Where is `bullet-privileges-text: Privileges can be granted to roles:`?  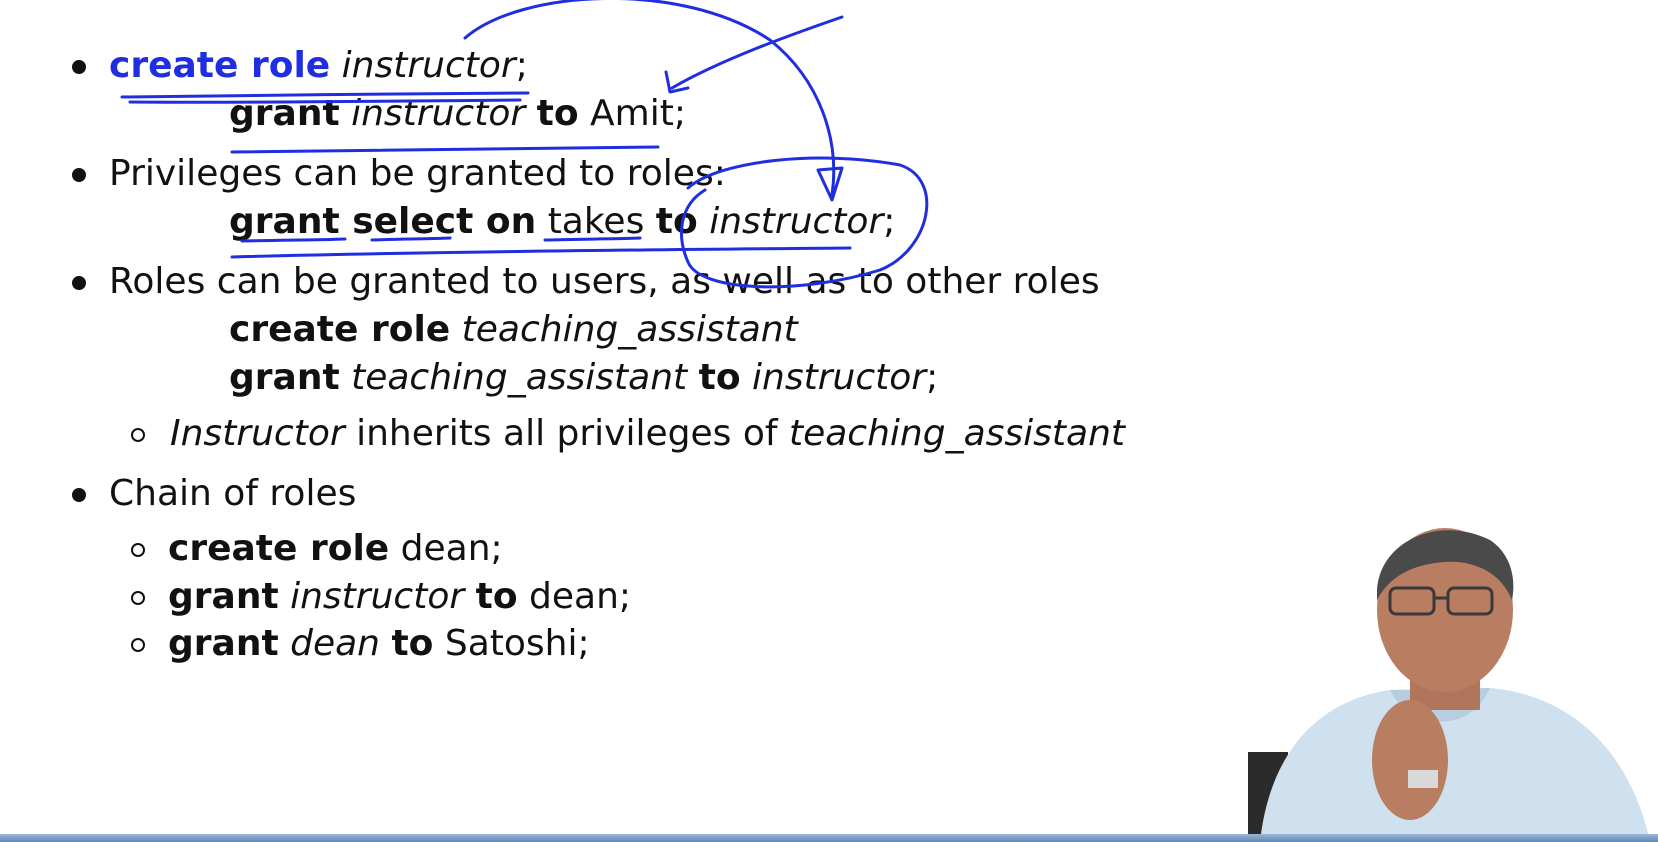
bullet-privileges-text: Privileges can be granted to roles: is located at coordinates (417, 173).